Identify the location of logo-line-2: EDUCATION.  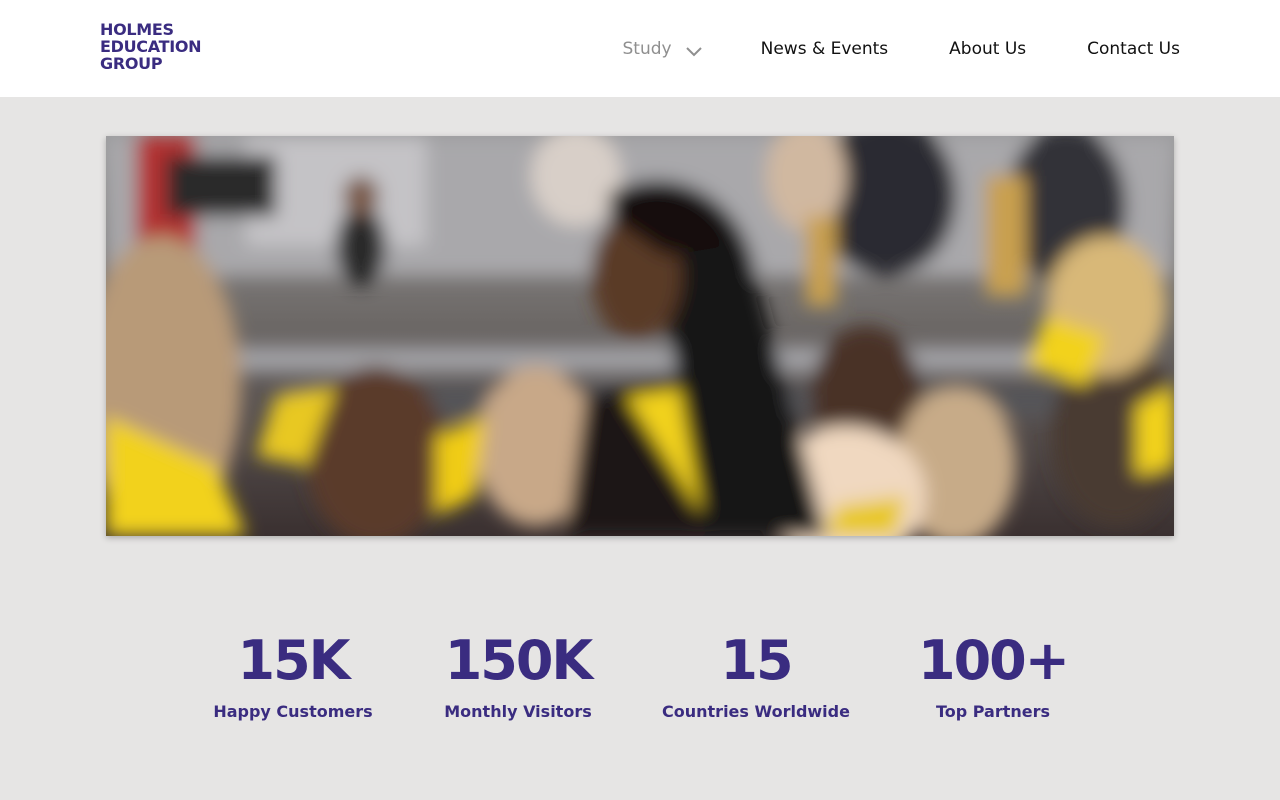
(151, 46).